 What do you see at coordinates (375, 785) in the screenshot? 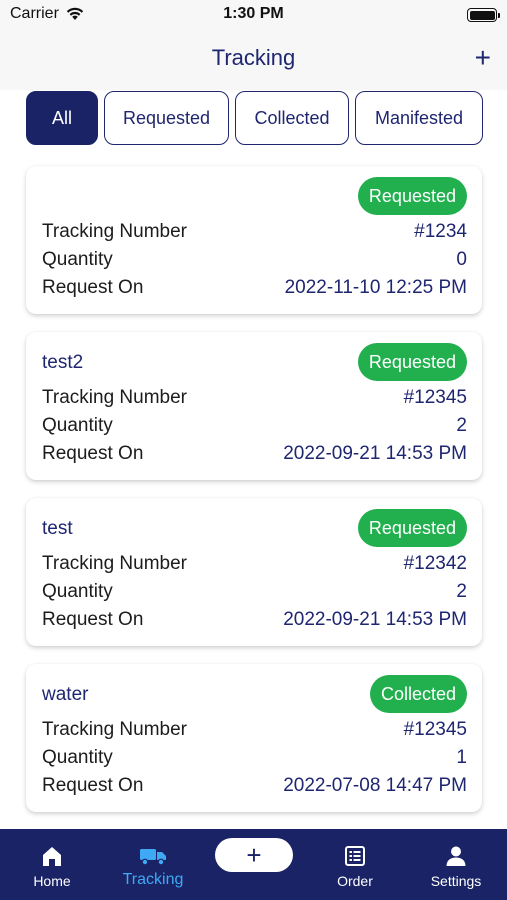
I see `request-on-value: 2022-07-08 14:47 PM` at bounding box center [375, 785].